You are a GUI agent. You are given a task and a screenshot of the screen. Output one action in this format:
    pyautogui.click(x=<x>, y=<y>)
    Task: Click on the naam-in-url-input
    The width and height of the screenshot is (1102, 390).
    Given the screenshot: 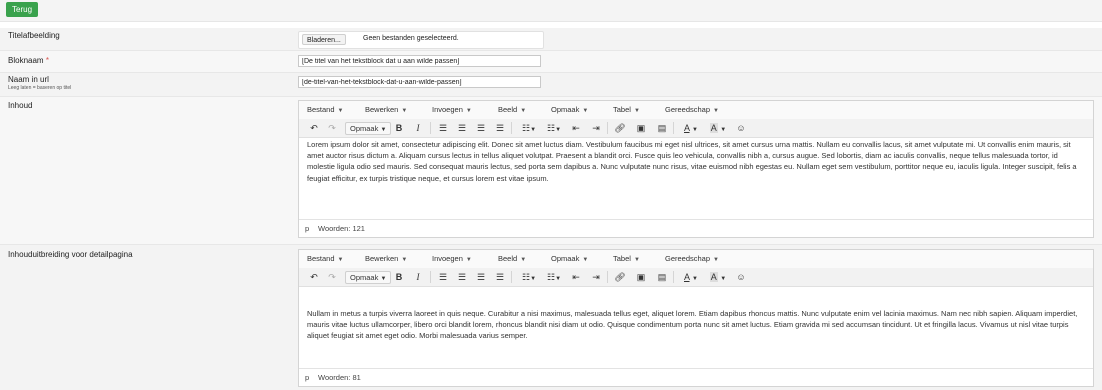 What is the action you would take?
    pyautogui.click(x=419, y=82)
    